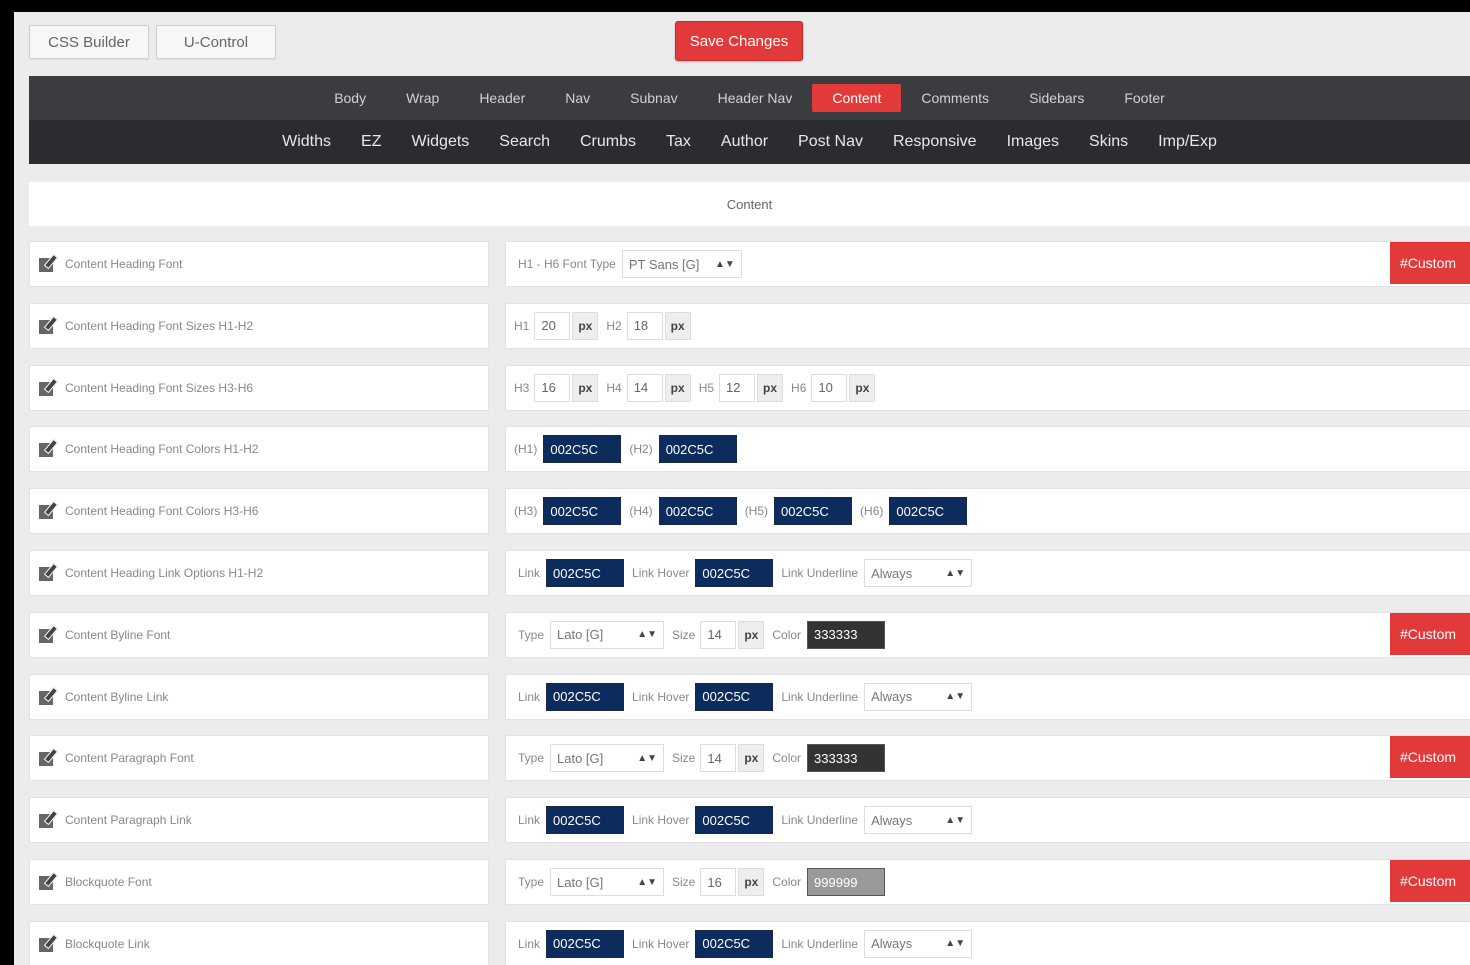 The width and height of the screenshot is (1470, 965). I want to click on tab-skins: Skins, so click(1108, 142).